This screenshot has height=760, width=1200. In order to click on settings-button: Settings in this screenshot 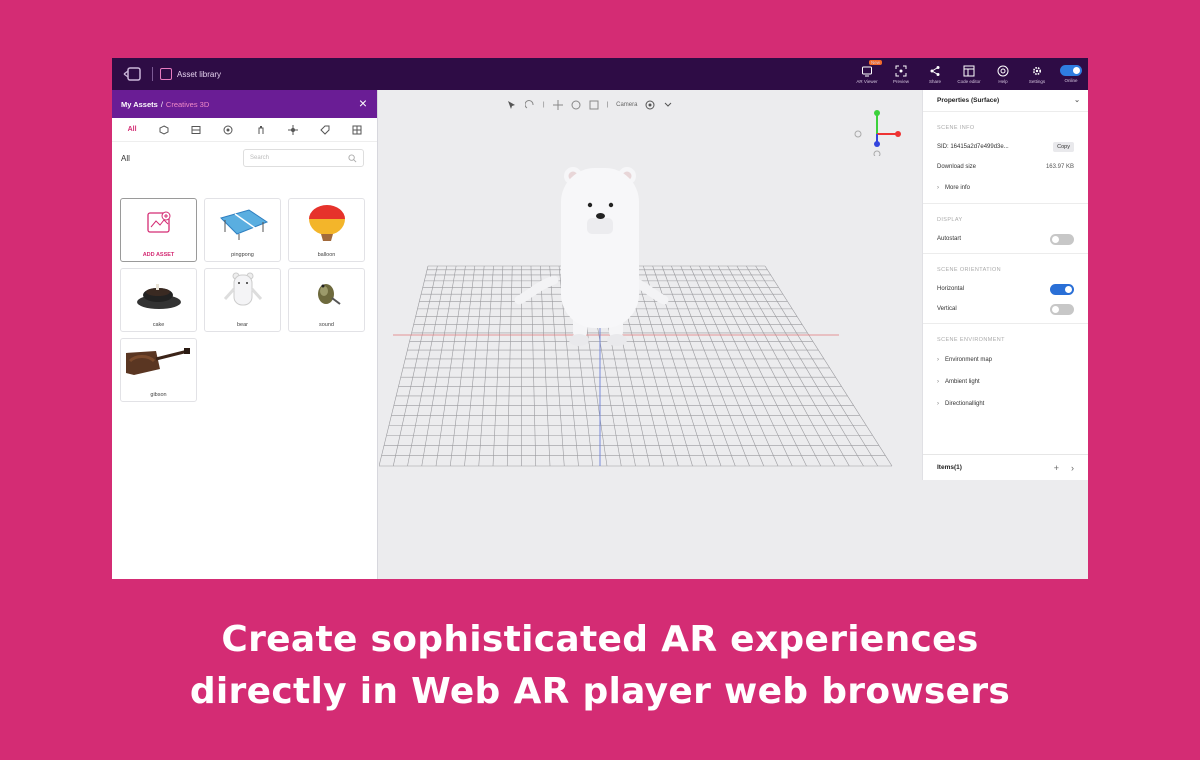, I will do `click(1037, 74)`.